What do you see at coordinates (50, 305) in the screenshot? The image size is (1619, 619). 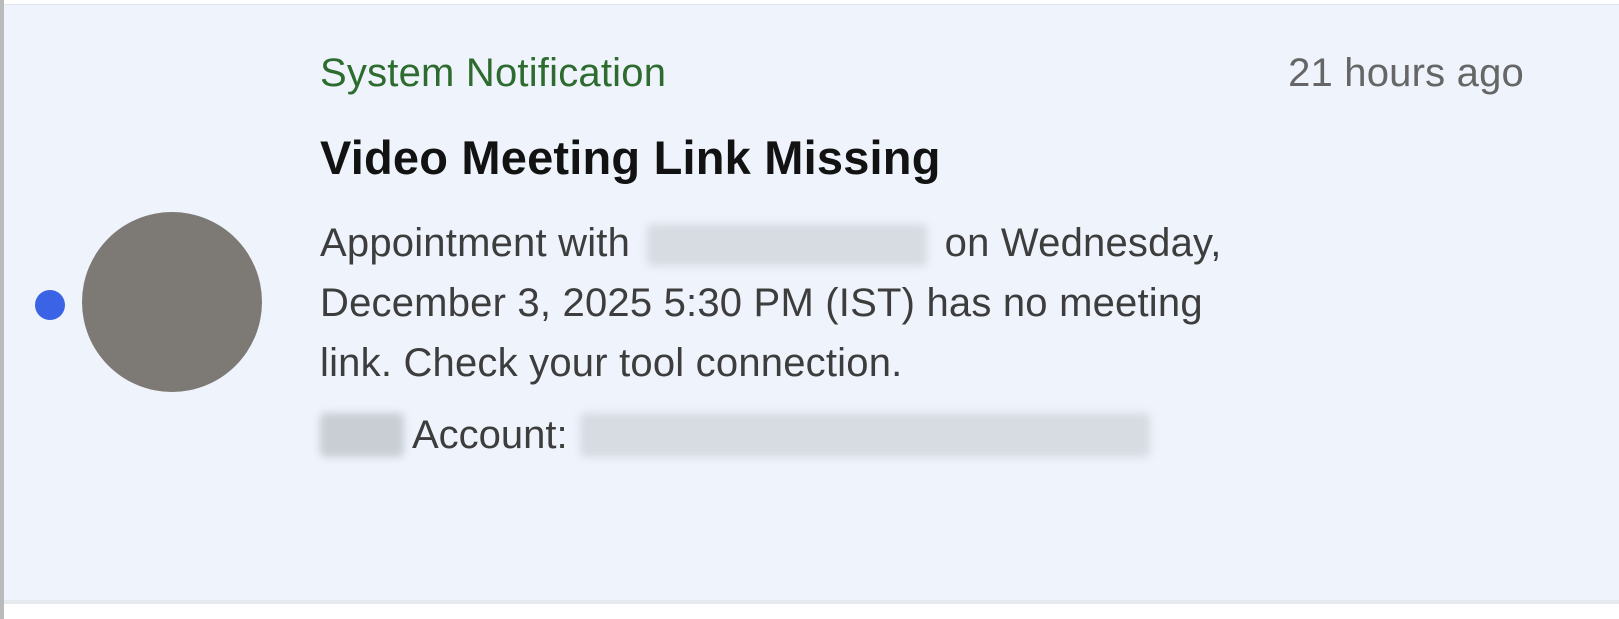 I see `unread-dot-icon` at bounding box center [50, 305].